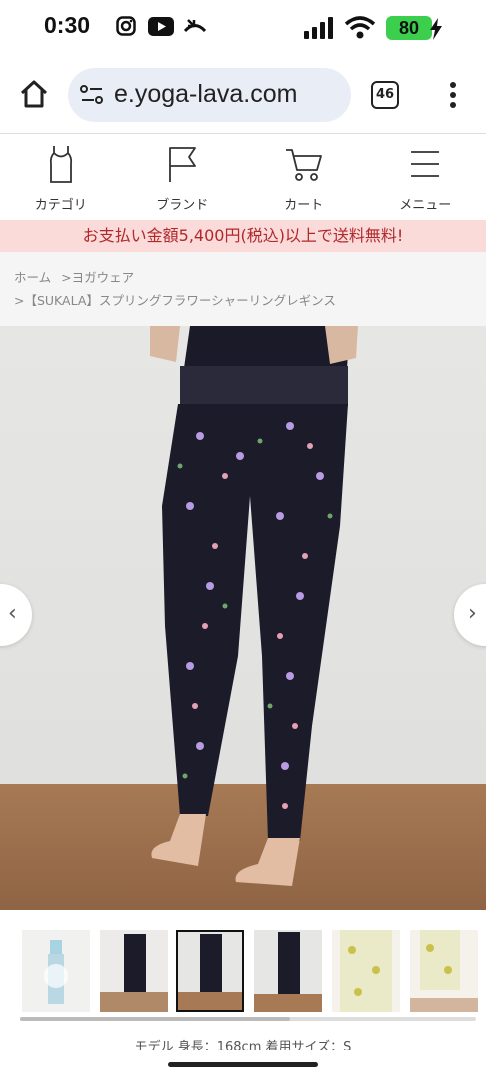 The height and width of the screenshot is (1080, 486). What do you see at coordinates (472, 613) in the screenshot?
I see `chevron-right-icon: ›` at bounding box center [472, 613].